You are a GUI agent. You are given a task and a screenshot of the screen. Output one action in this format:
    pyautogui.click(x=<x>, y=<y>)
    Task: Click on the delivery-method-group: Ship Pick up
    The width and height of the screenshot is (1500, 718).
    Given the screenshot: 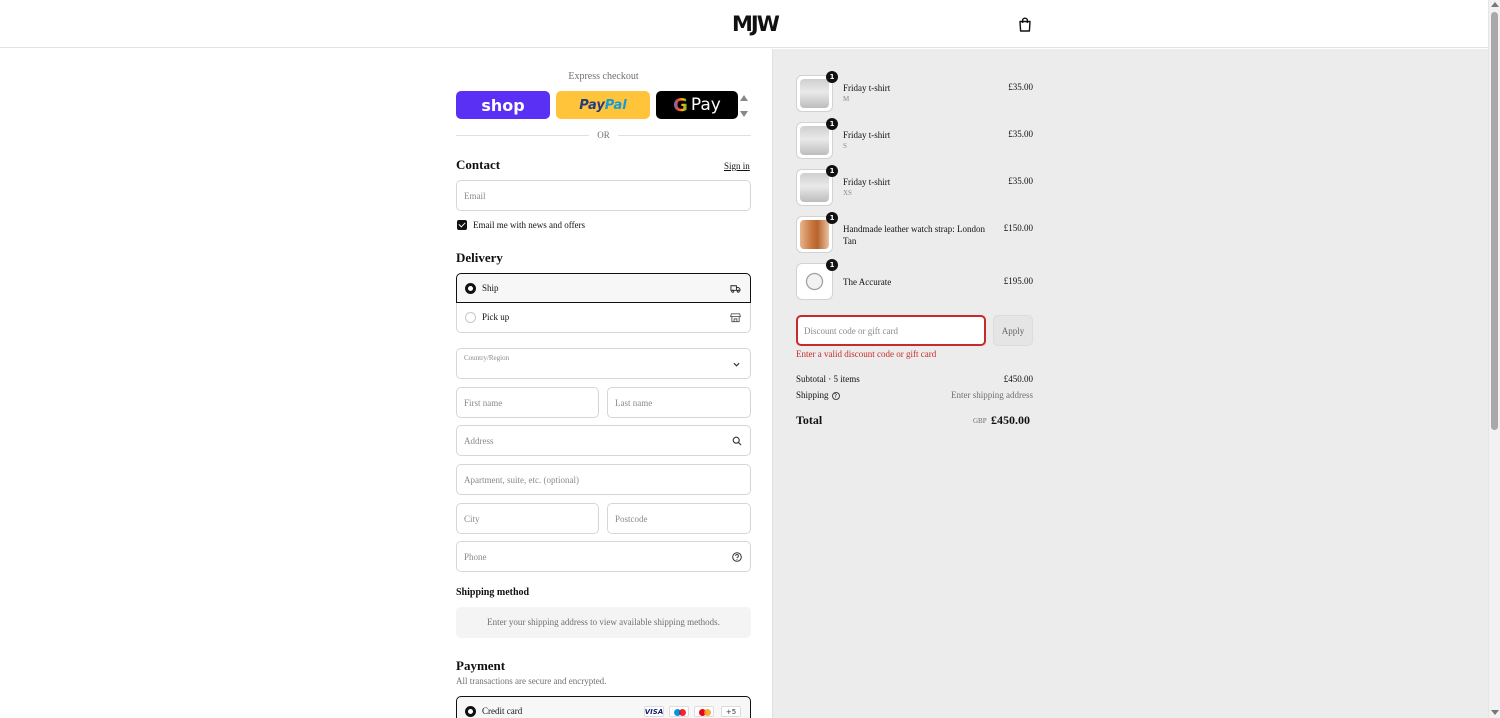 What is the action you would take?
    pyautogui.click(x=603, y=303)
    